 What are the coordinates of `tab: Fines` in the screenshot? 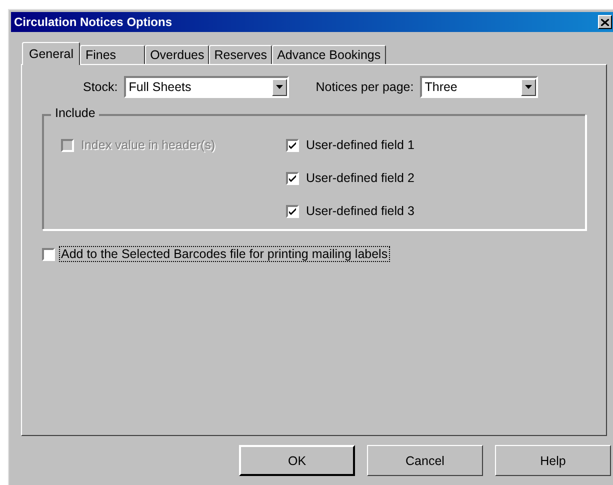 It's located at (113, 54).